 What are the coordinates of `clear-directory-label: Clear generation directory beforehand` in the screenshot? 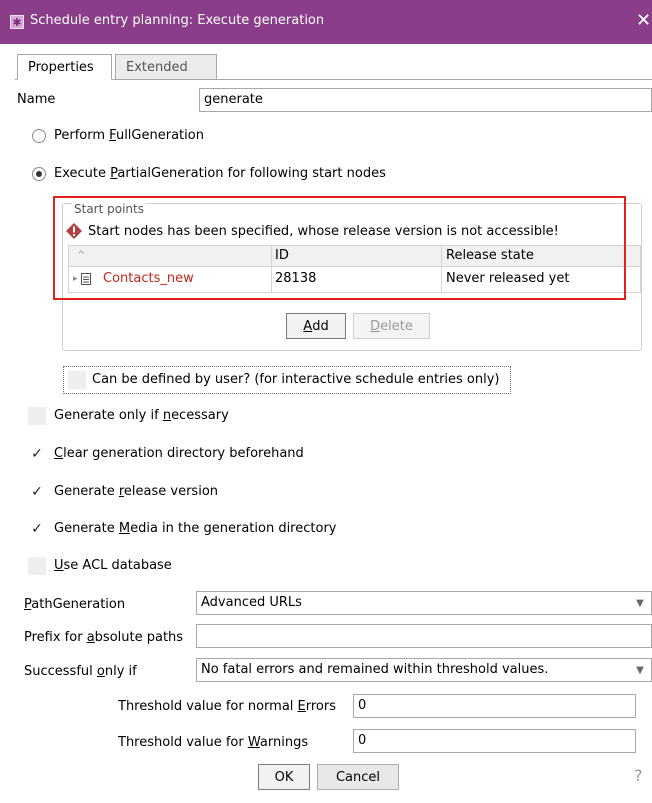 It's located at (179, 453).